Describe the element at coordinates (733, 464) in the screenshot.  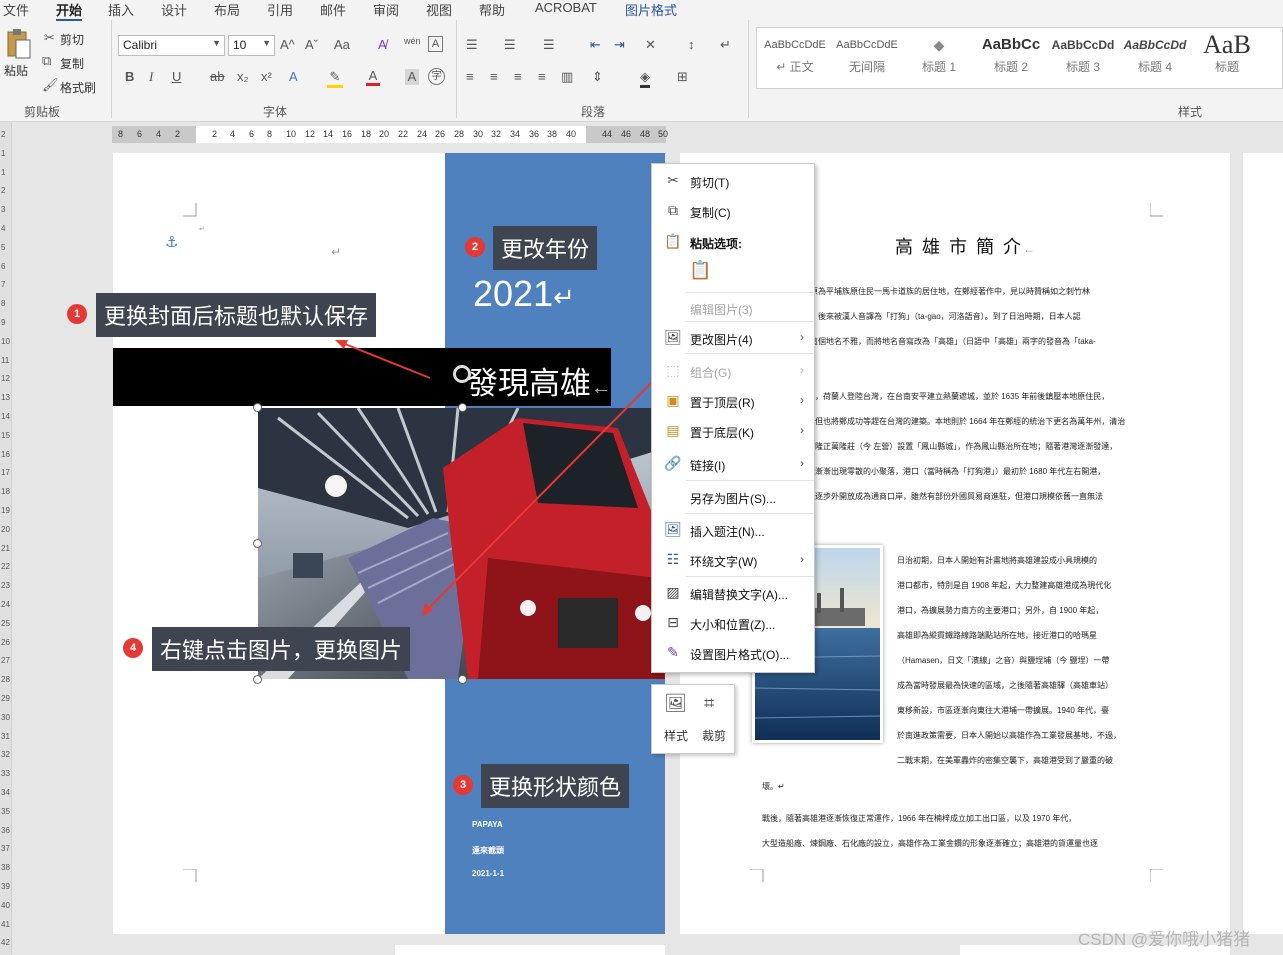
I see `menu-item-link: 🔗 链接(I) ›` at that location.